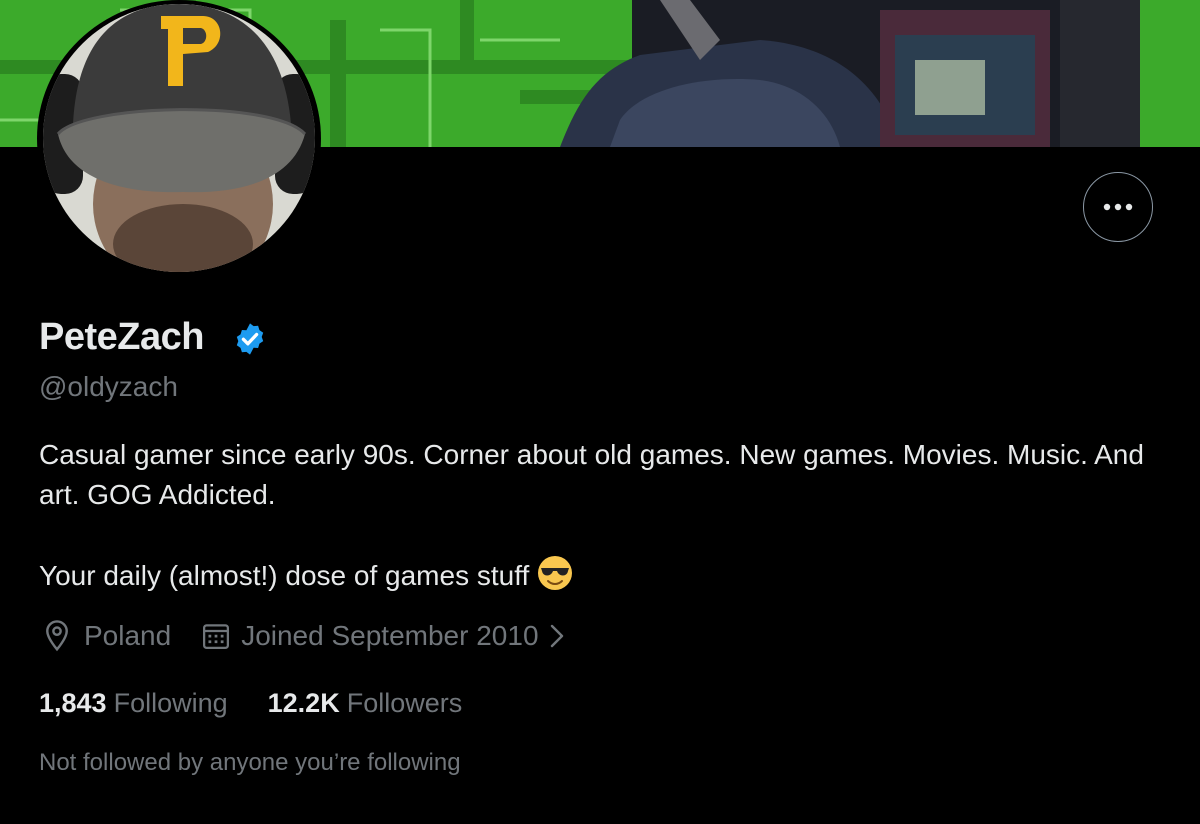  Describe the element at coordinates (216, 636) in the screenshot. I see `calendar-icon` at that location.